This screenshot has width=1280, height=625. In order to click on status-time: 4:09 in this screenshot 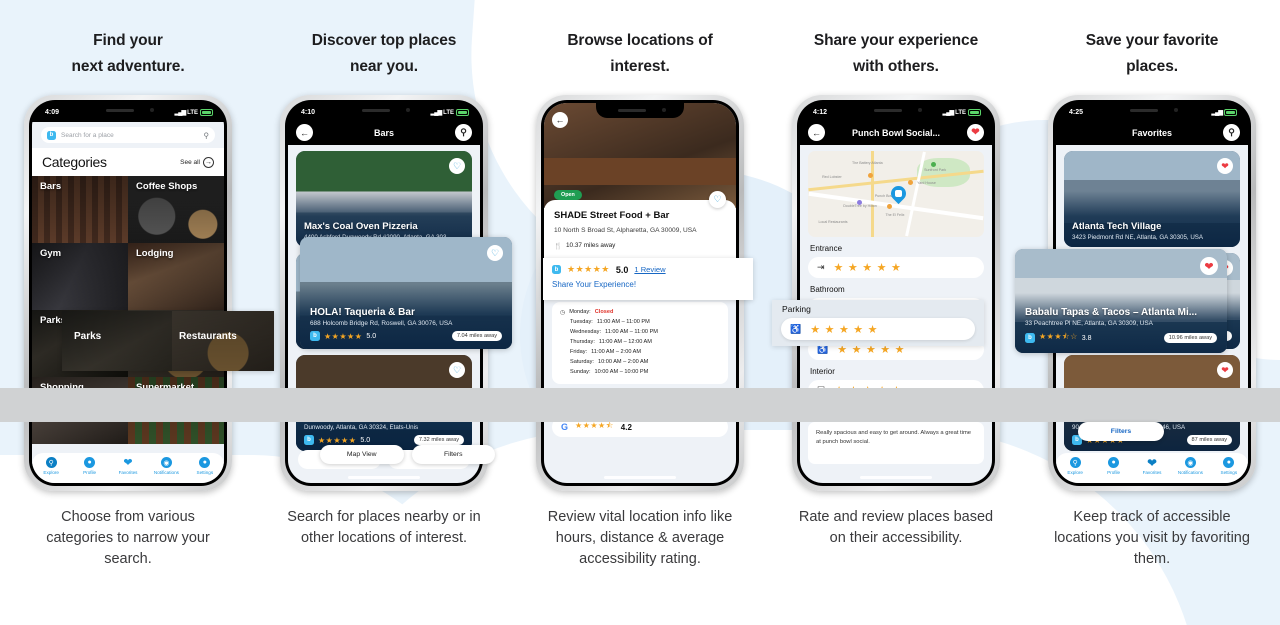, I will do `click(52, 113)`.